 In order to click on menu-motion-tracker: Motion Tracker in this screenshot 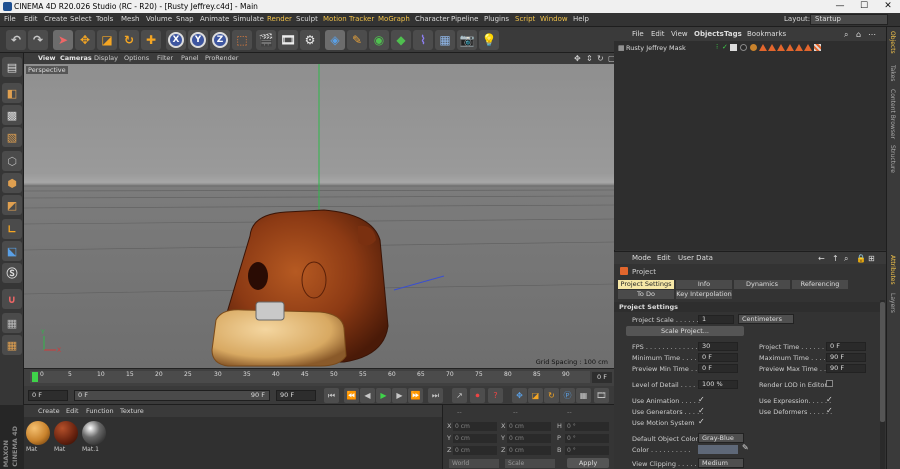, I will do `click(348, 19)`.